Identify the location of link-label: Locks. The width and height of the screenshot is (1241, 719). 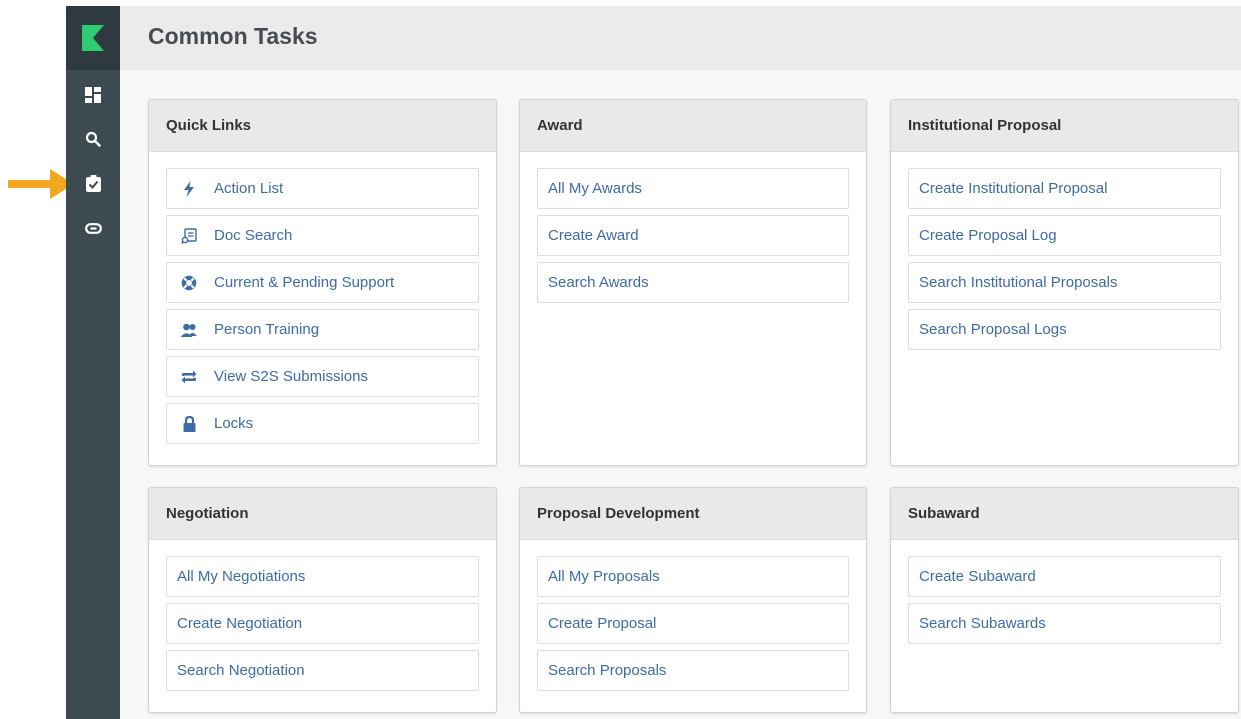
(234, 423).